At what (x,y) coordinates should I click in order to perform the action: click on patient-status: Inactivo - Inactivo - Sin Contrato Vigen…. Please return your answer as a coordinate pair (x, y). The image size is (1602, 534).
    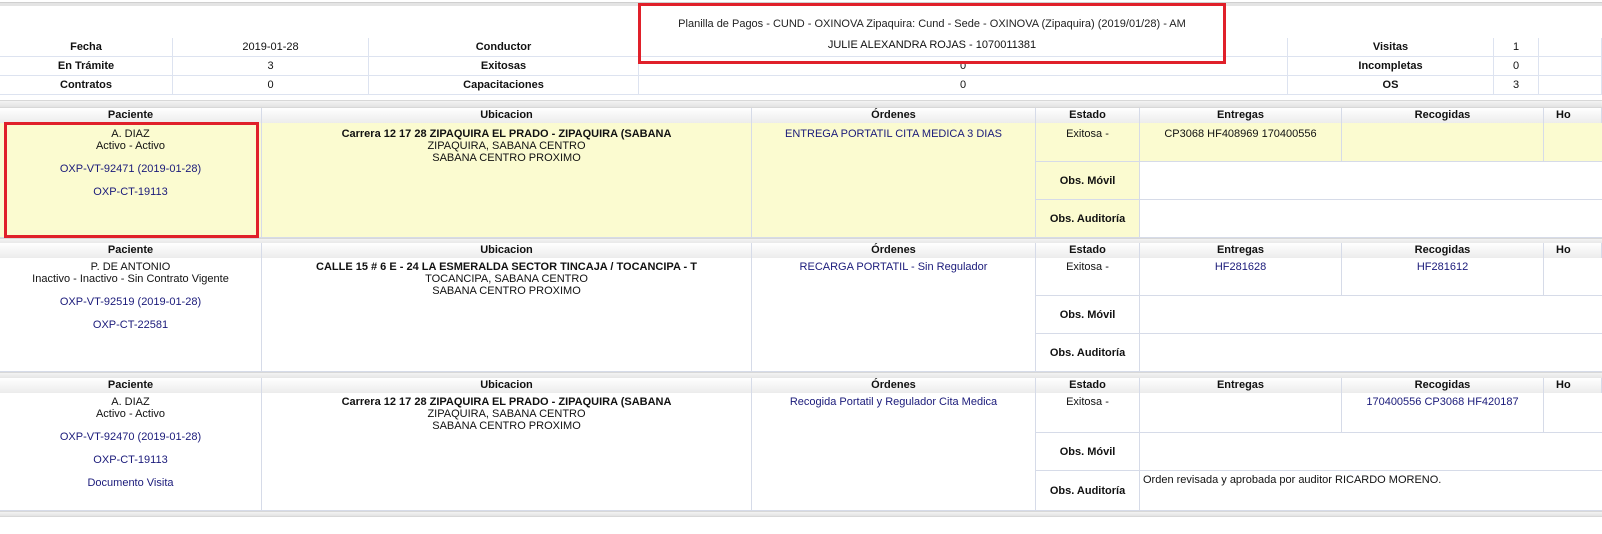
    Looking at the image, I should click on (130, 279).